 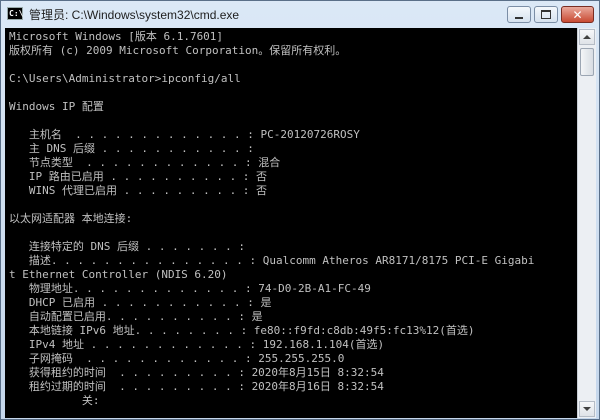 I want to click on minimize-icon, so click(x=519, y=17).